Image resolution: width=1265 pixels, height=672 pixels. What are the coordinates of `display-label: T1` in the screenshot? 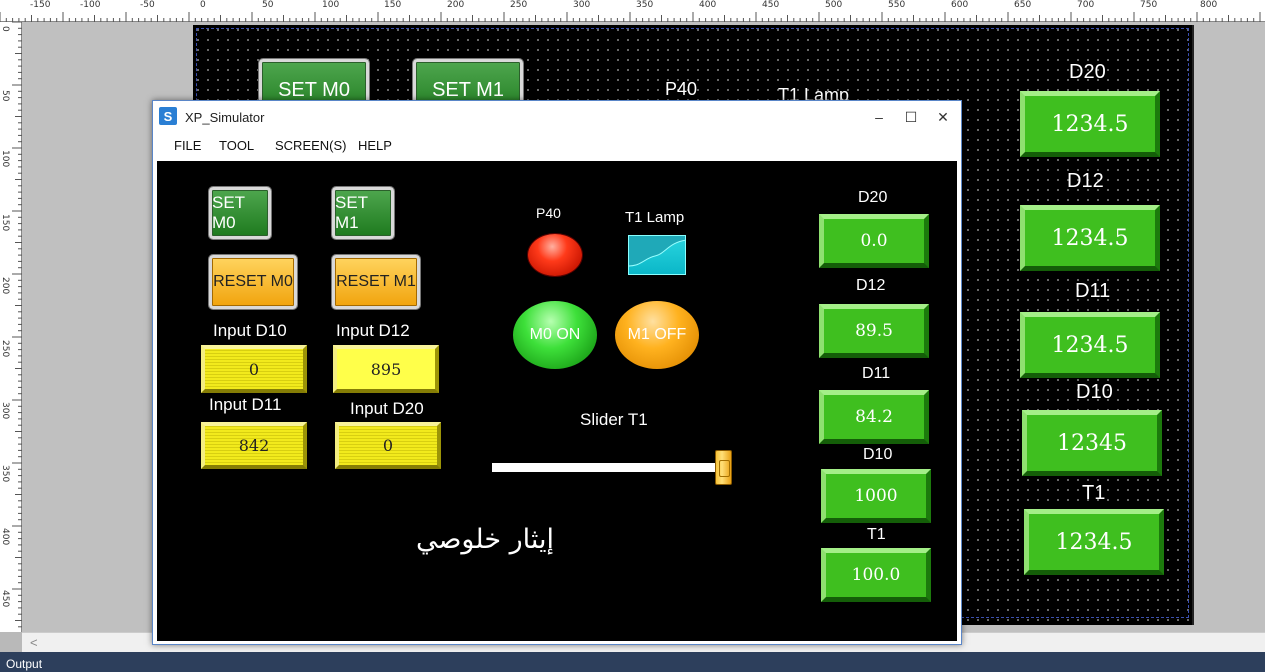 It's located at (876, 534).